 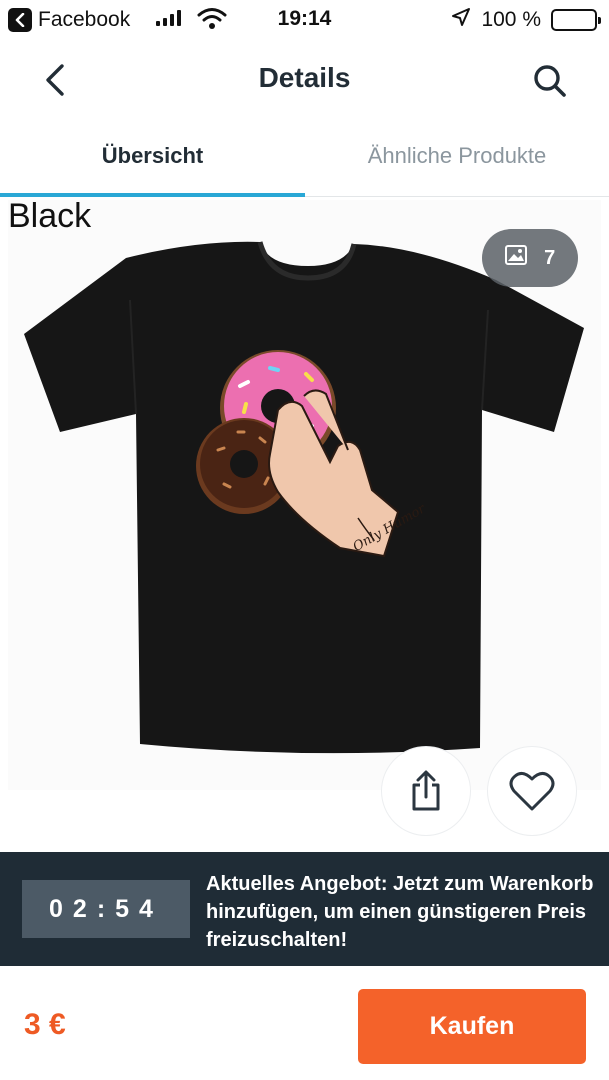 What do you see at coordinates (472, 1026) in the screenshot?
I see `buy-button: Kaufen` at bounding box center [472, 1026].